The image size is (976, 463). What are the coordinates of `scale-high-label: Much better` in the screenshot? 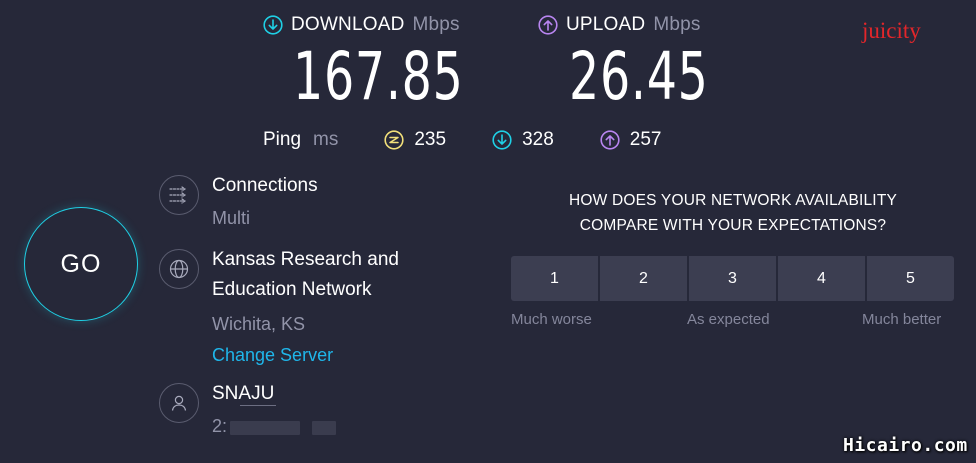 It's located at (902, 319).